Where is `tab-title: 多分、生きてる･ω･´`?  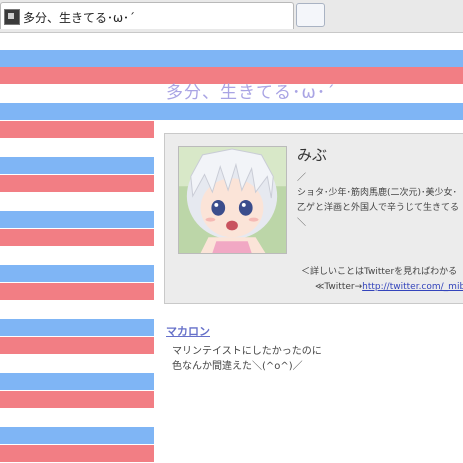
tab-title: 多分、生きてる･ω･´ is located at coordinates (79, 18).